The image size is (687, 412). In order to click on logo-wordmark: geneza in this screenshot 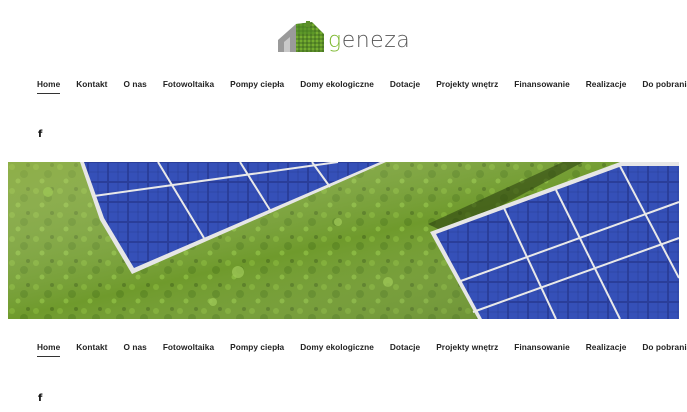, I will do `click(369, 40)`.